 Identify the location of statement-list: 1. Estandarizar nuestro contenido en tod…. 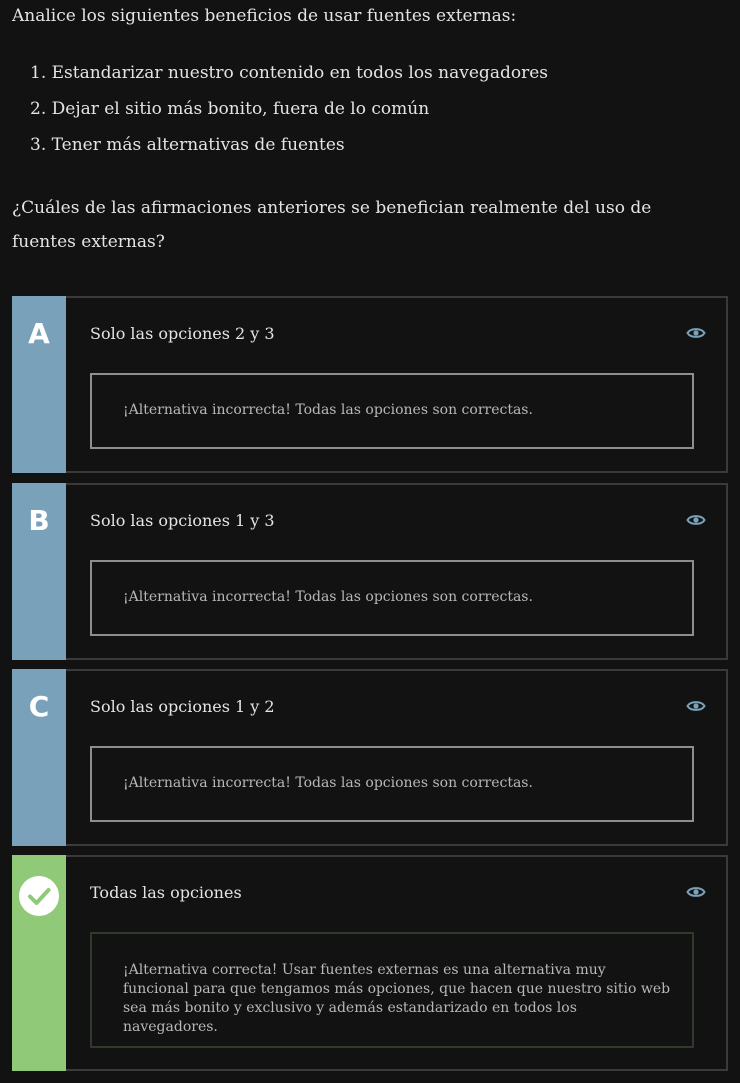
(289, 116).